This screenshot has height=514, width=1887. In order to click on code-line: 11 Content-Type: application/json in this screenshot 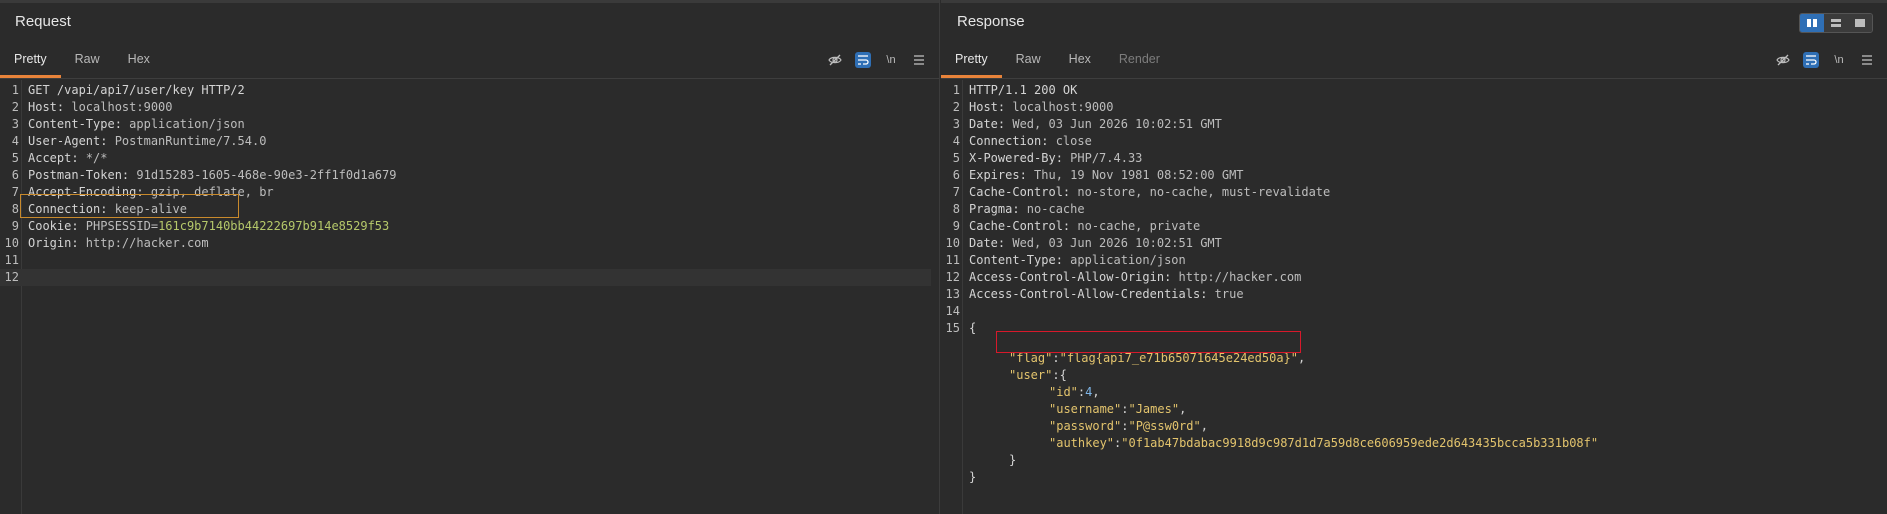, I will do `click(1410, 260)`.